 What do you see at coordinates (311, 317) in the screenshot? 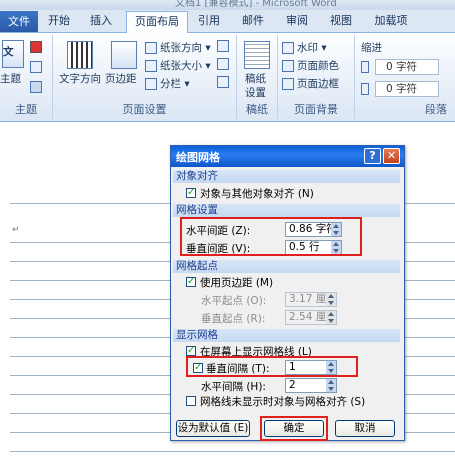
I see `v-origin-input: 2.54 厘米` at bounding box center [311, 317].